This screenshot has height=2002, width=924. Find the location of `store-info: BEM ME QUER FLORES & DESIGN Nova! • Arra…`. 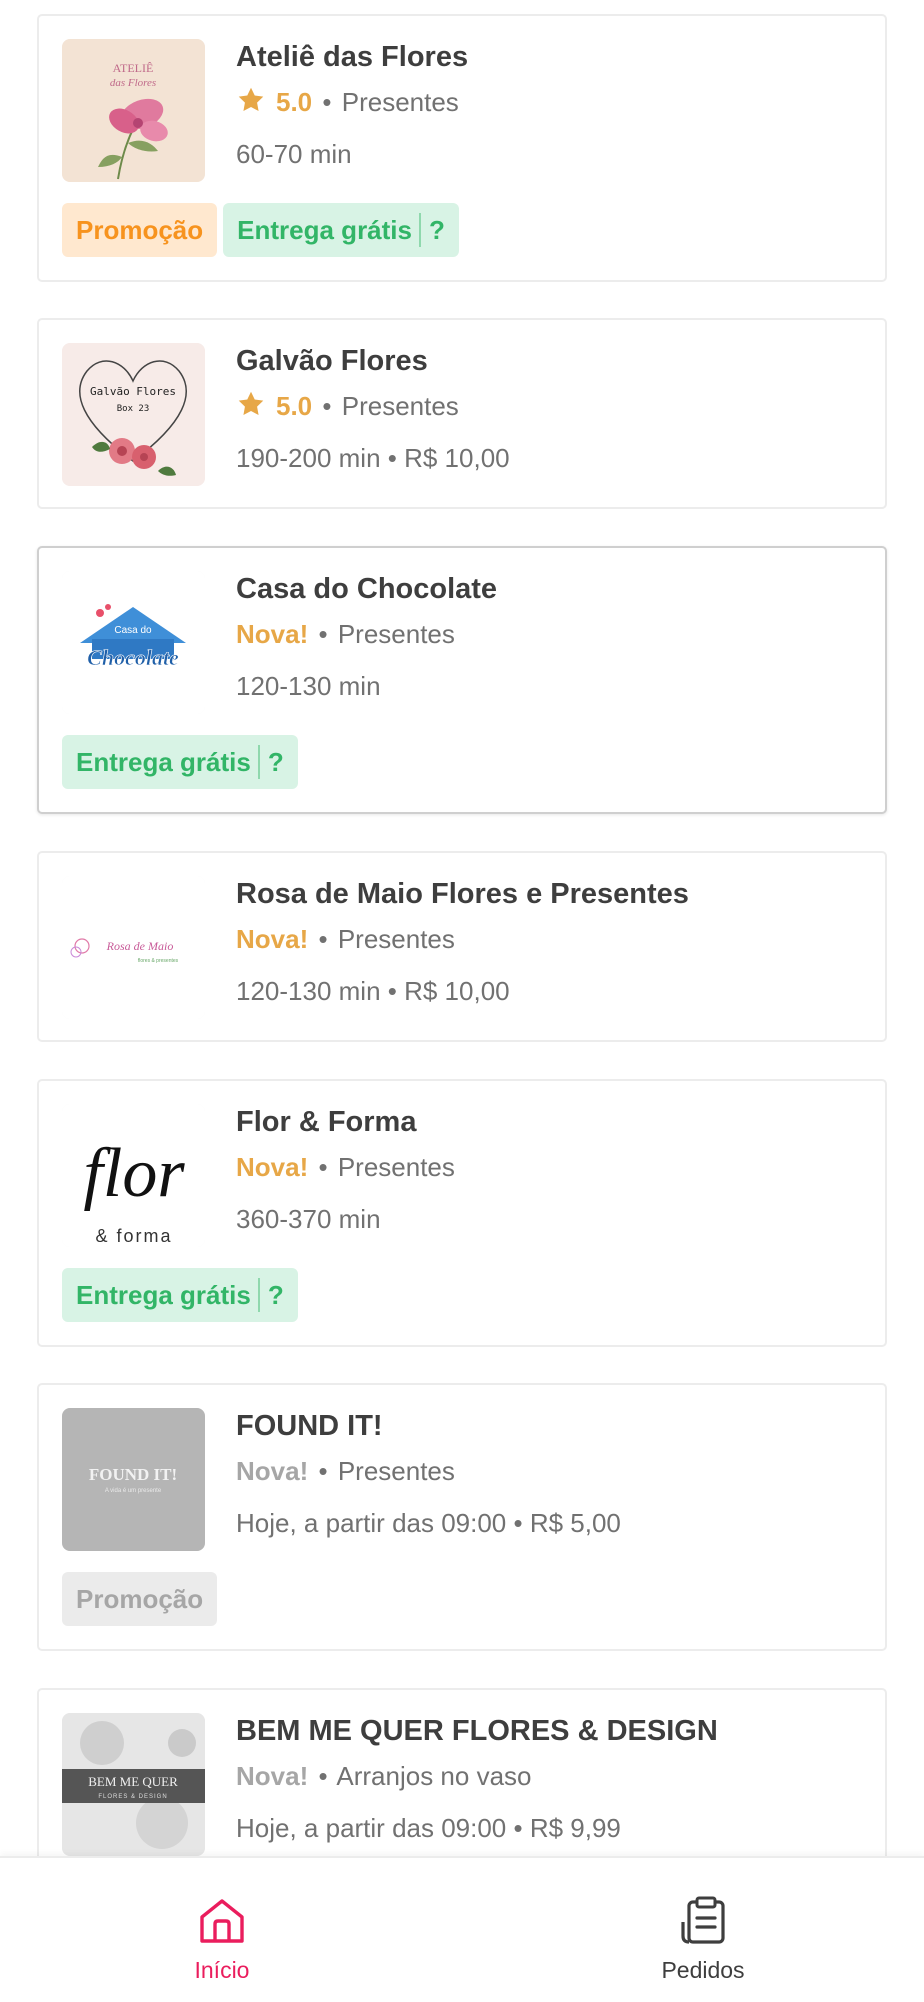

store-info: BEM ME QUER FLORES & DESIGN Nova! • Arra… is located at coordinates (550, 1779).